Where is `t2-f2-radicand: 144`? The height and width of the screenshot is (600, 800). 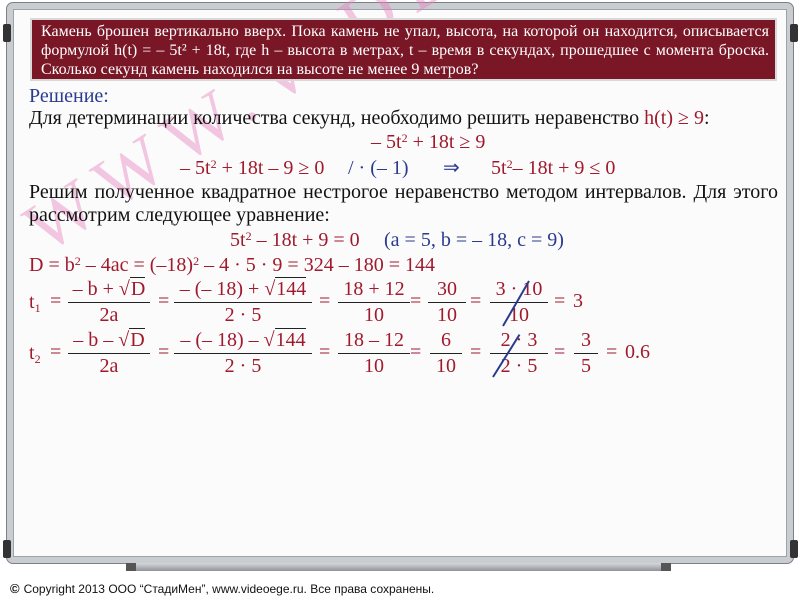
t2-f2-radicand: 144 is located at coordinates (290, 339).